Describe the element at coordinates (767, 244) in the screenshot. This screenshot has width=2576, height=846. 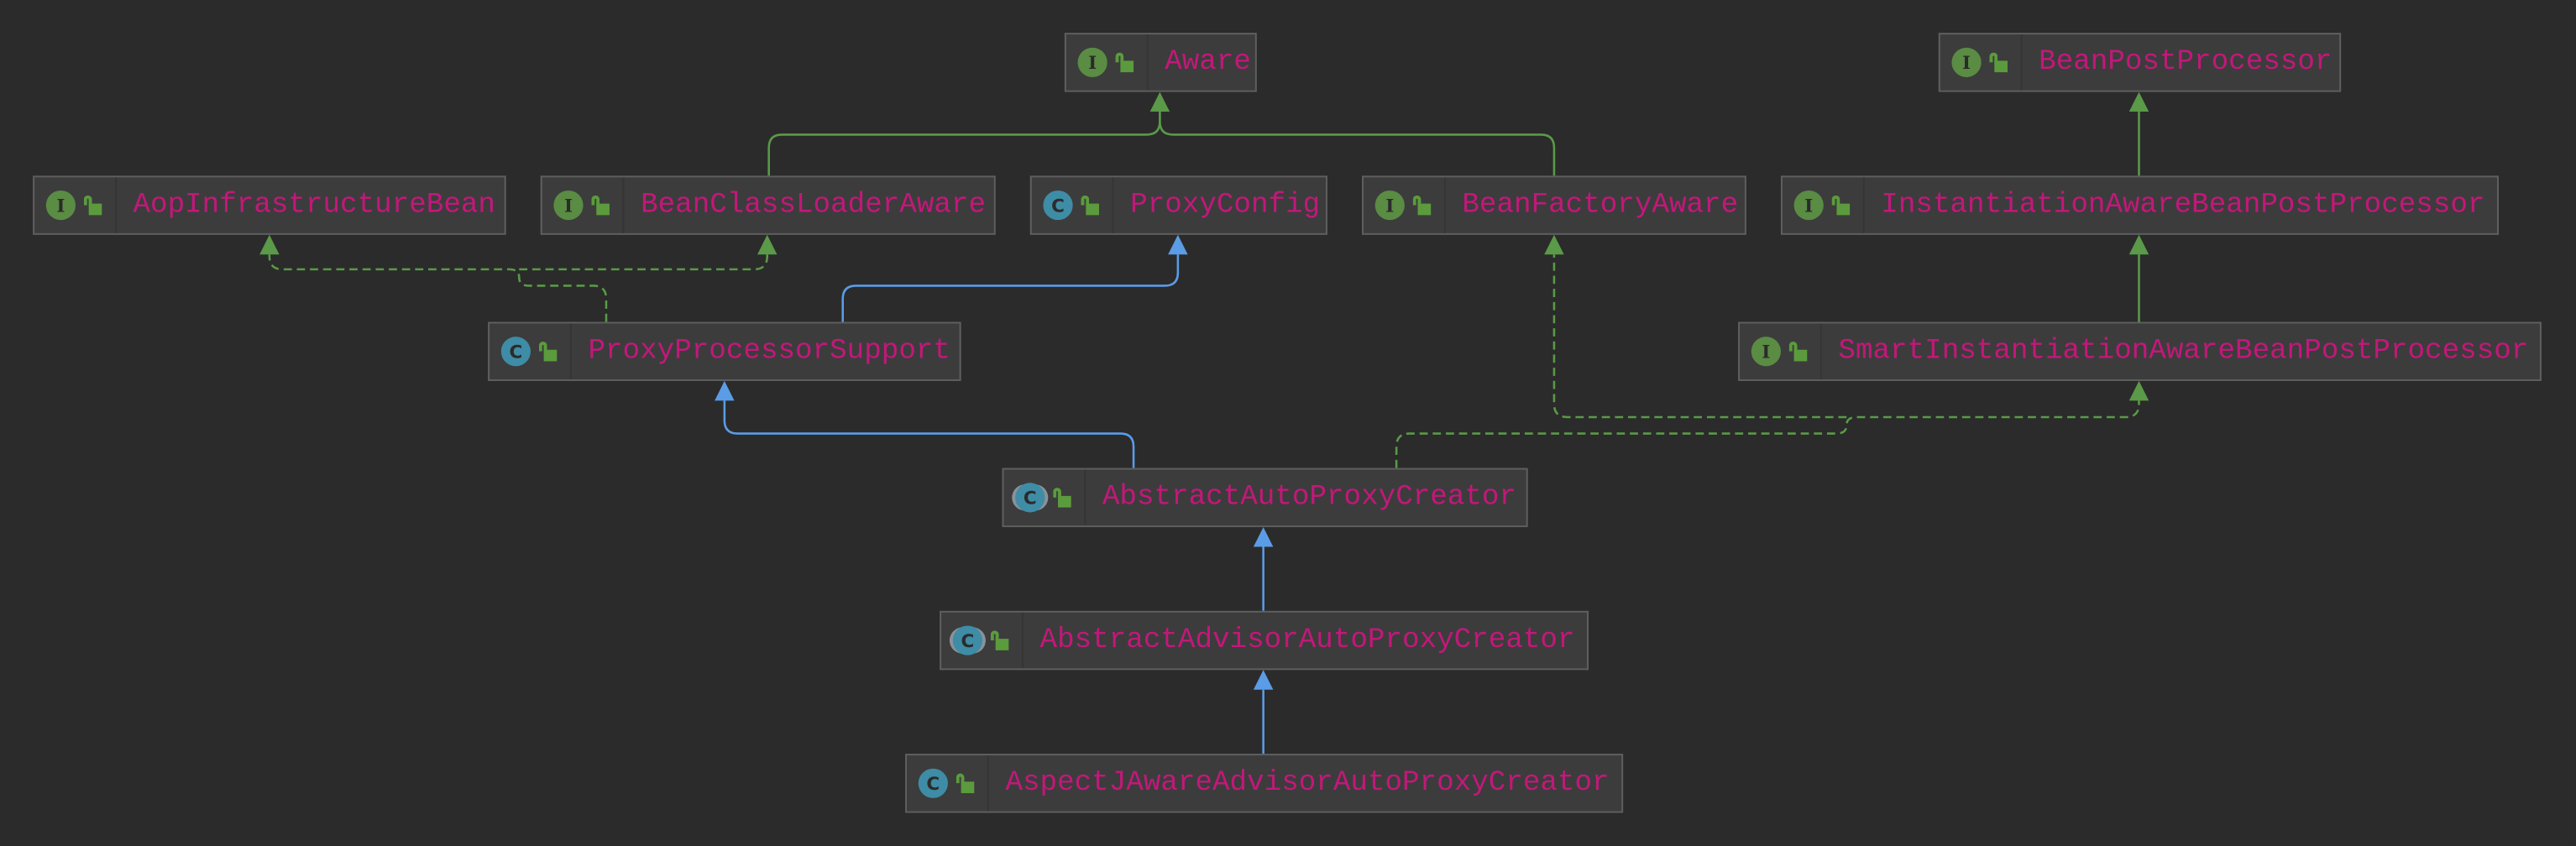
I see `arrowhead-beanclassloaderaware` at that location.